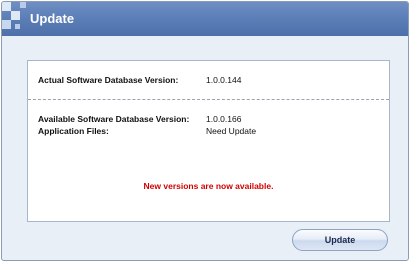 This screenshot has height=264, width=412. What do you see at coordinates (17, 19) in the screenshot?
I see `checkered-squares-icon` at bounding box center [17, 19].